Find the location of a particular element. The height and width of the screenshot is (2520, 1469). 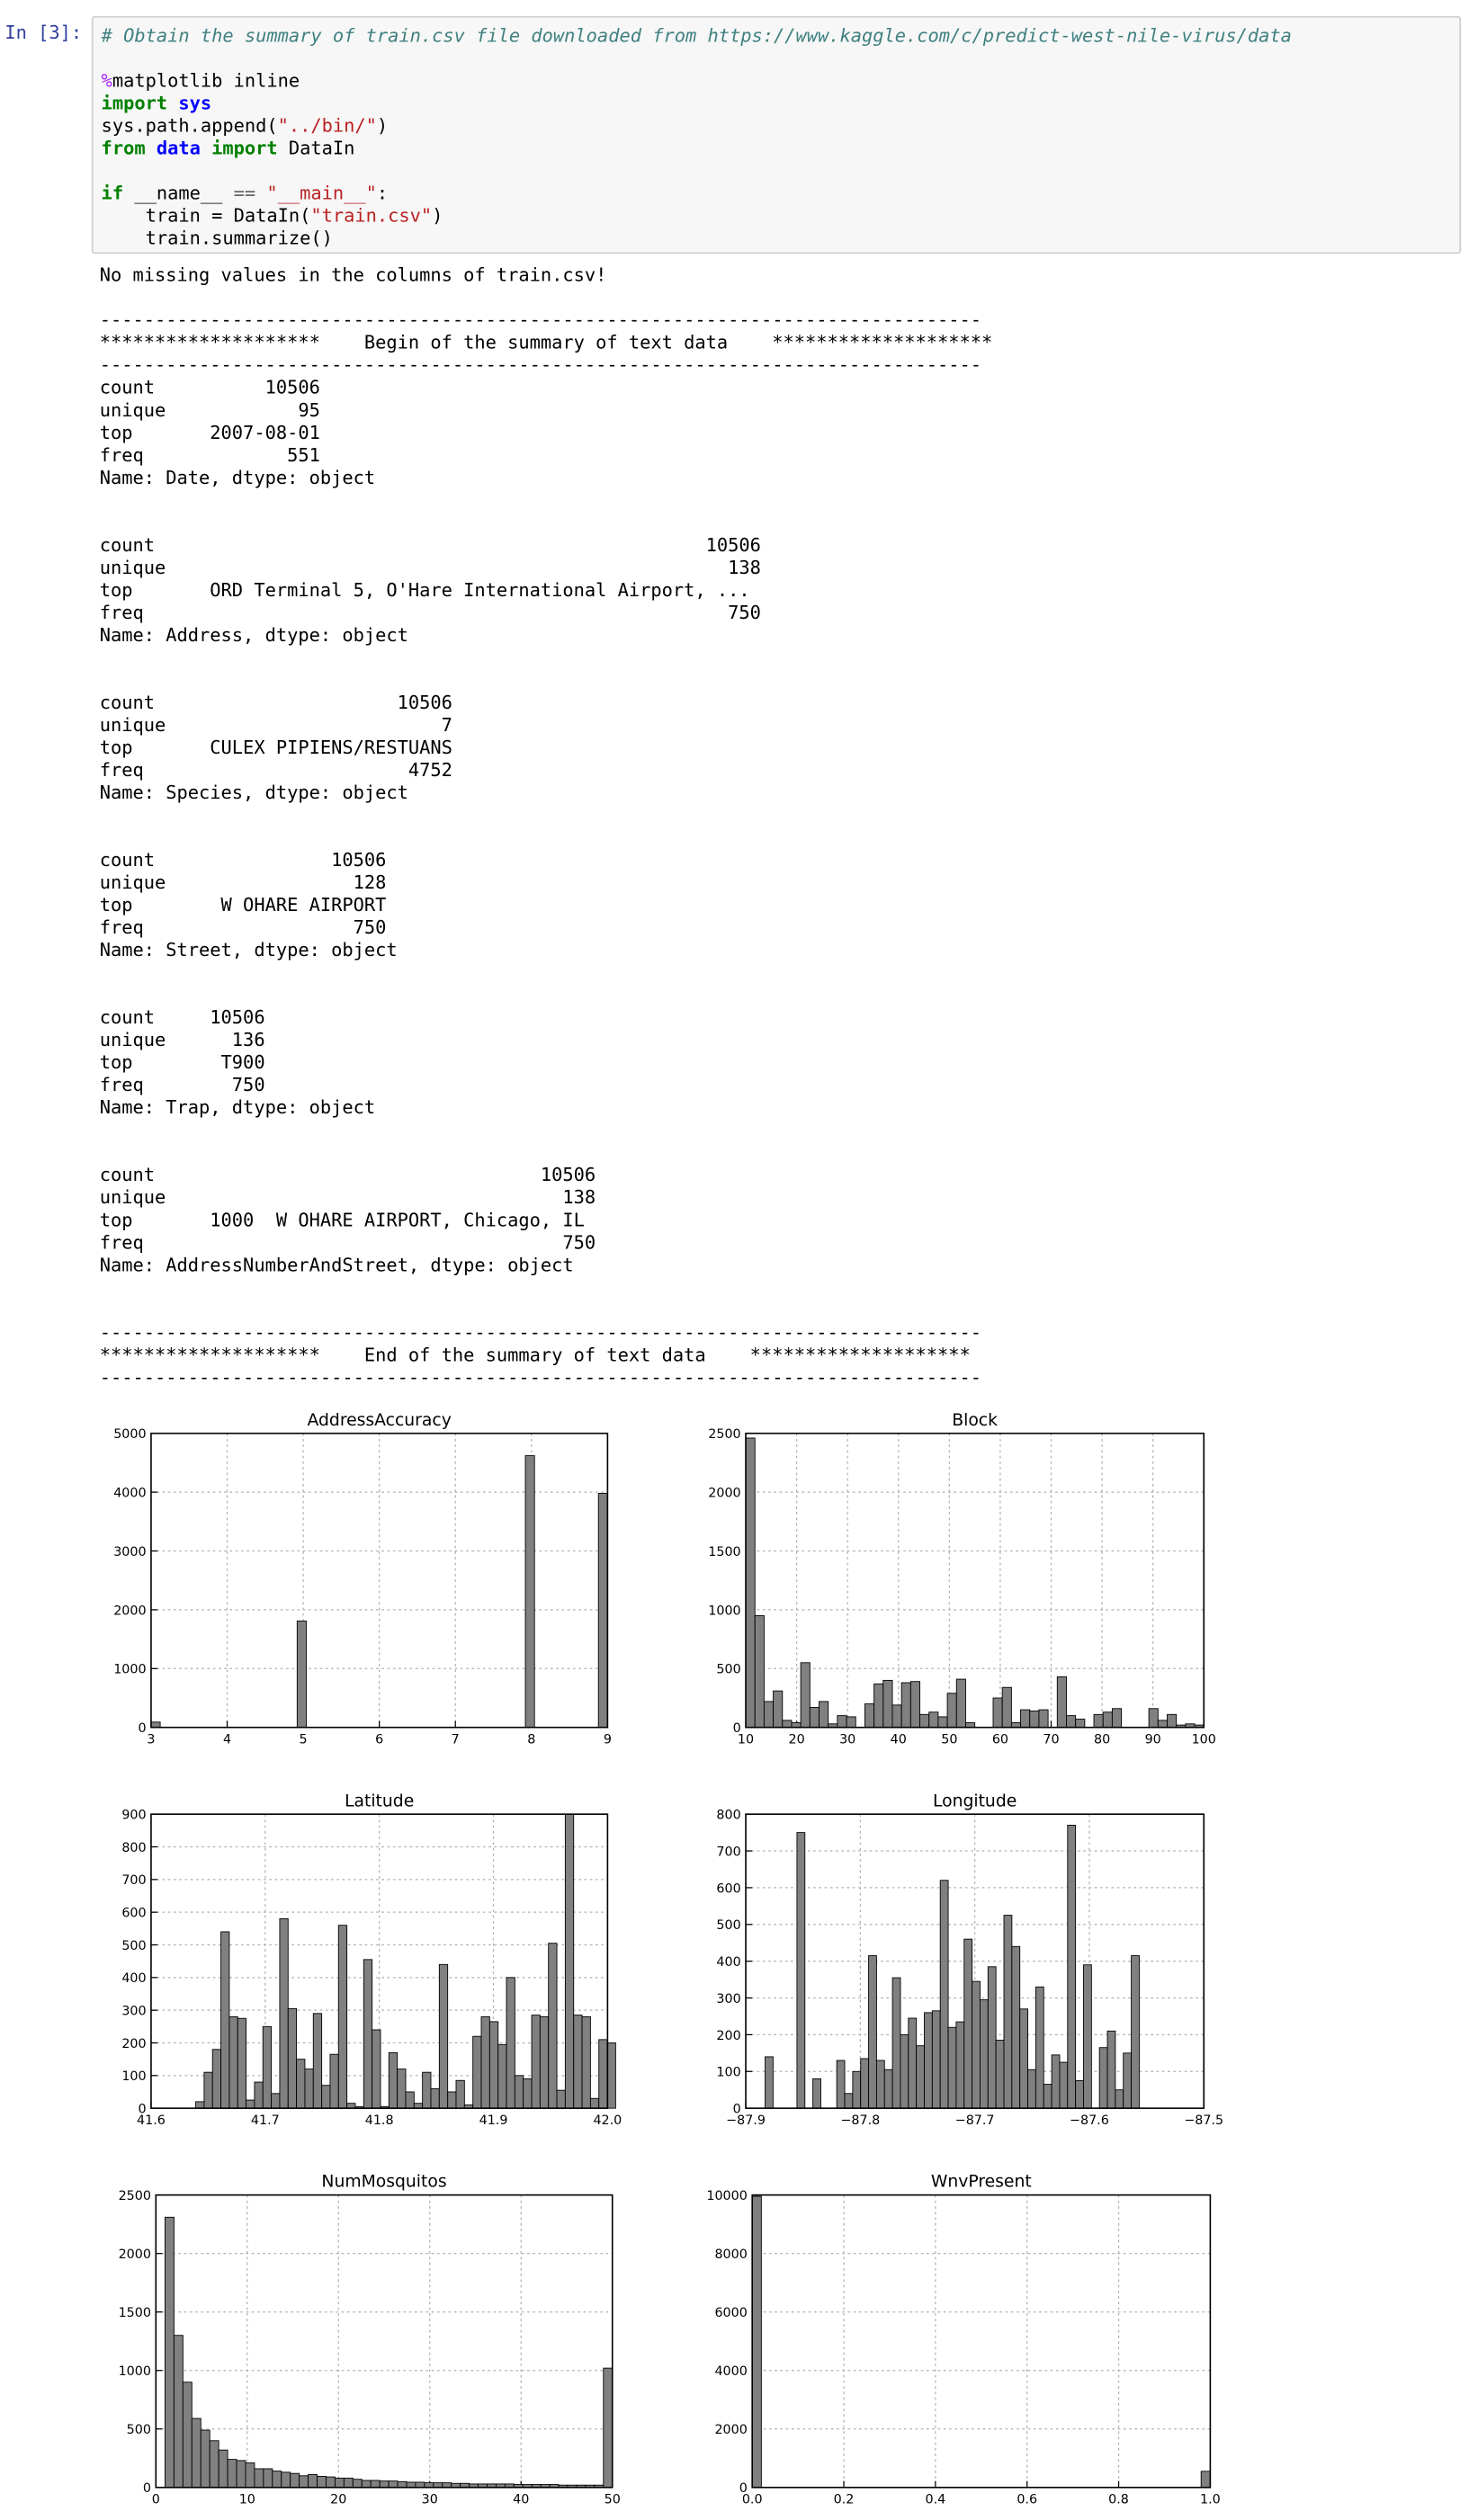

y-tick-label: 200 is located at coordinates (133, 2044).